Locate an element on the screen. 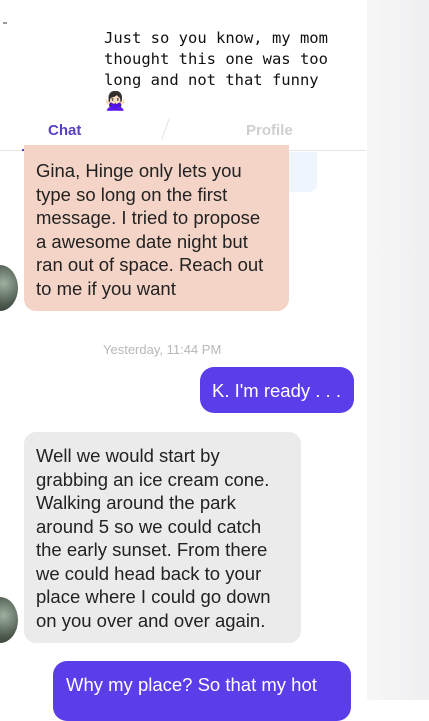  caption-line: long and not that funny is located at coordinates (211, 80).